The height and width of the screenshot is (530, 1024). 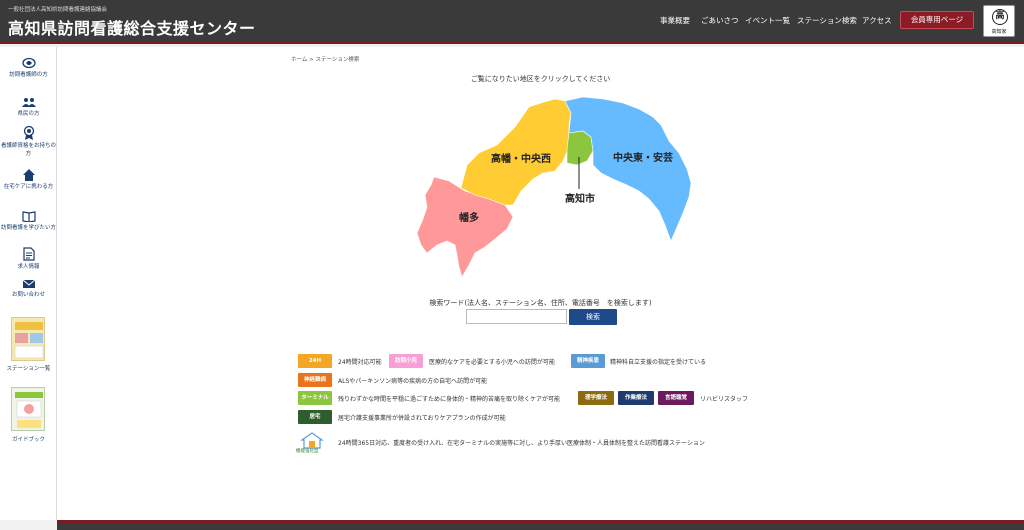 What do you see at coordinates (413, 381) in the screenshot?
I see `legend-text-neuro: ALSやパーキンソン病等の疾病の方の自宅へ訪問が可能` at bounding box center [413, 381].